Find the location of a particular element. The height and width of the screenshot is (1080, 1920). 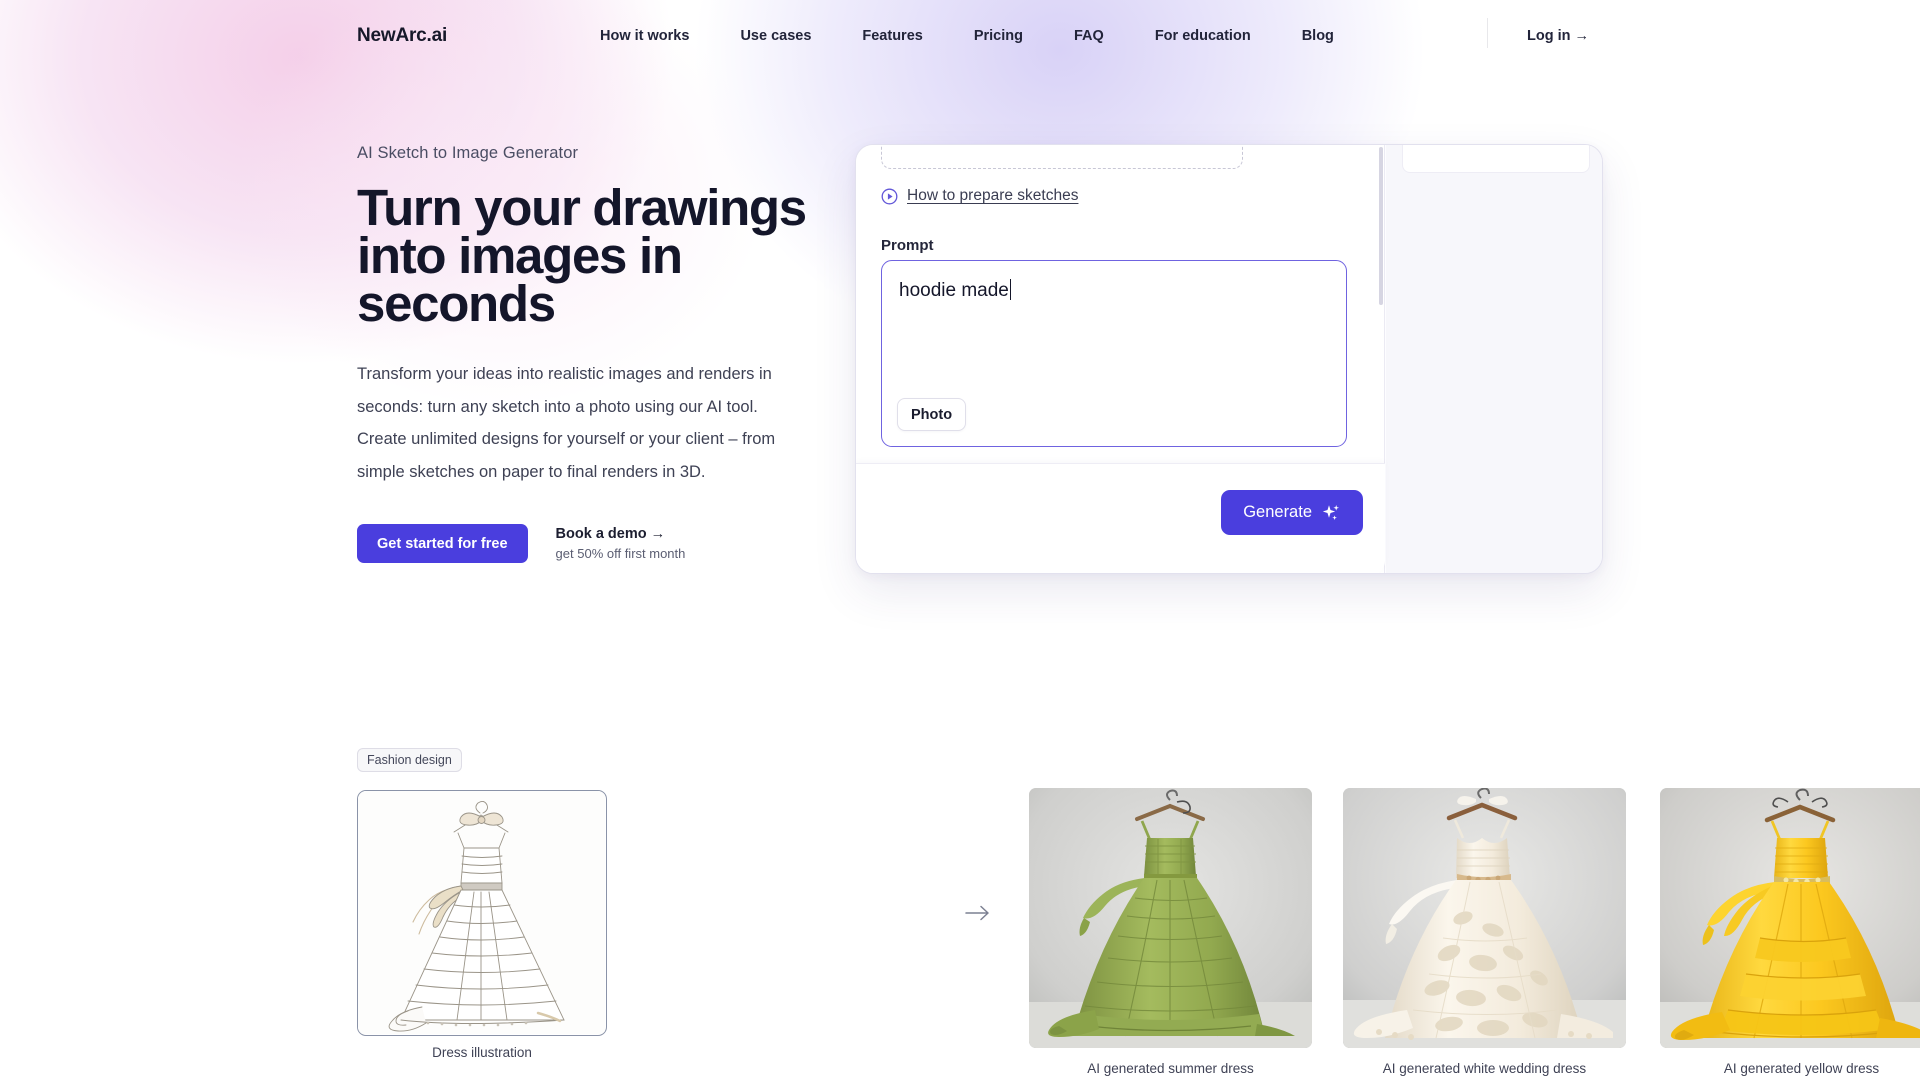

nav-item-use-cases: Use cases is located at coordinates (775, 36).